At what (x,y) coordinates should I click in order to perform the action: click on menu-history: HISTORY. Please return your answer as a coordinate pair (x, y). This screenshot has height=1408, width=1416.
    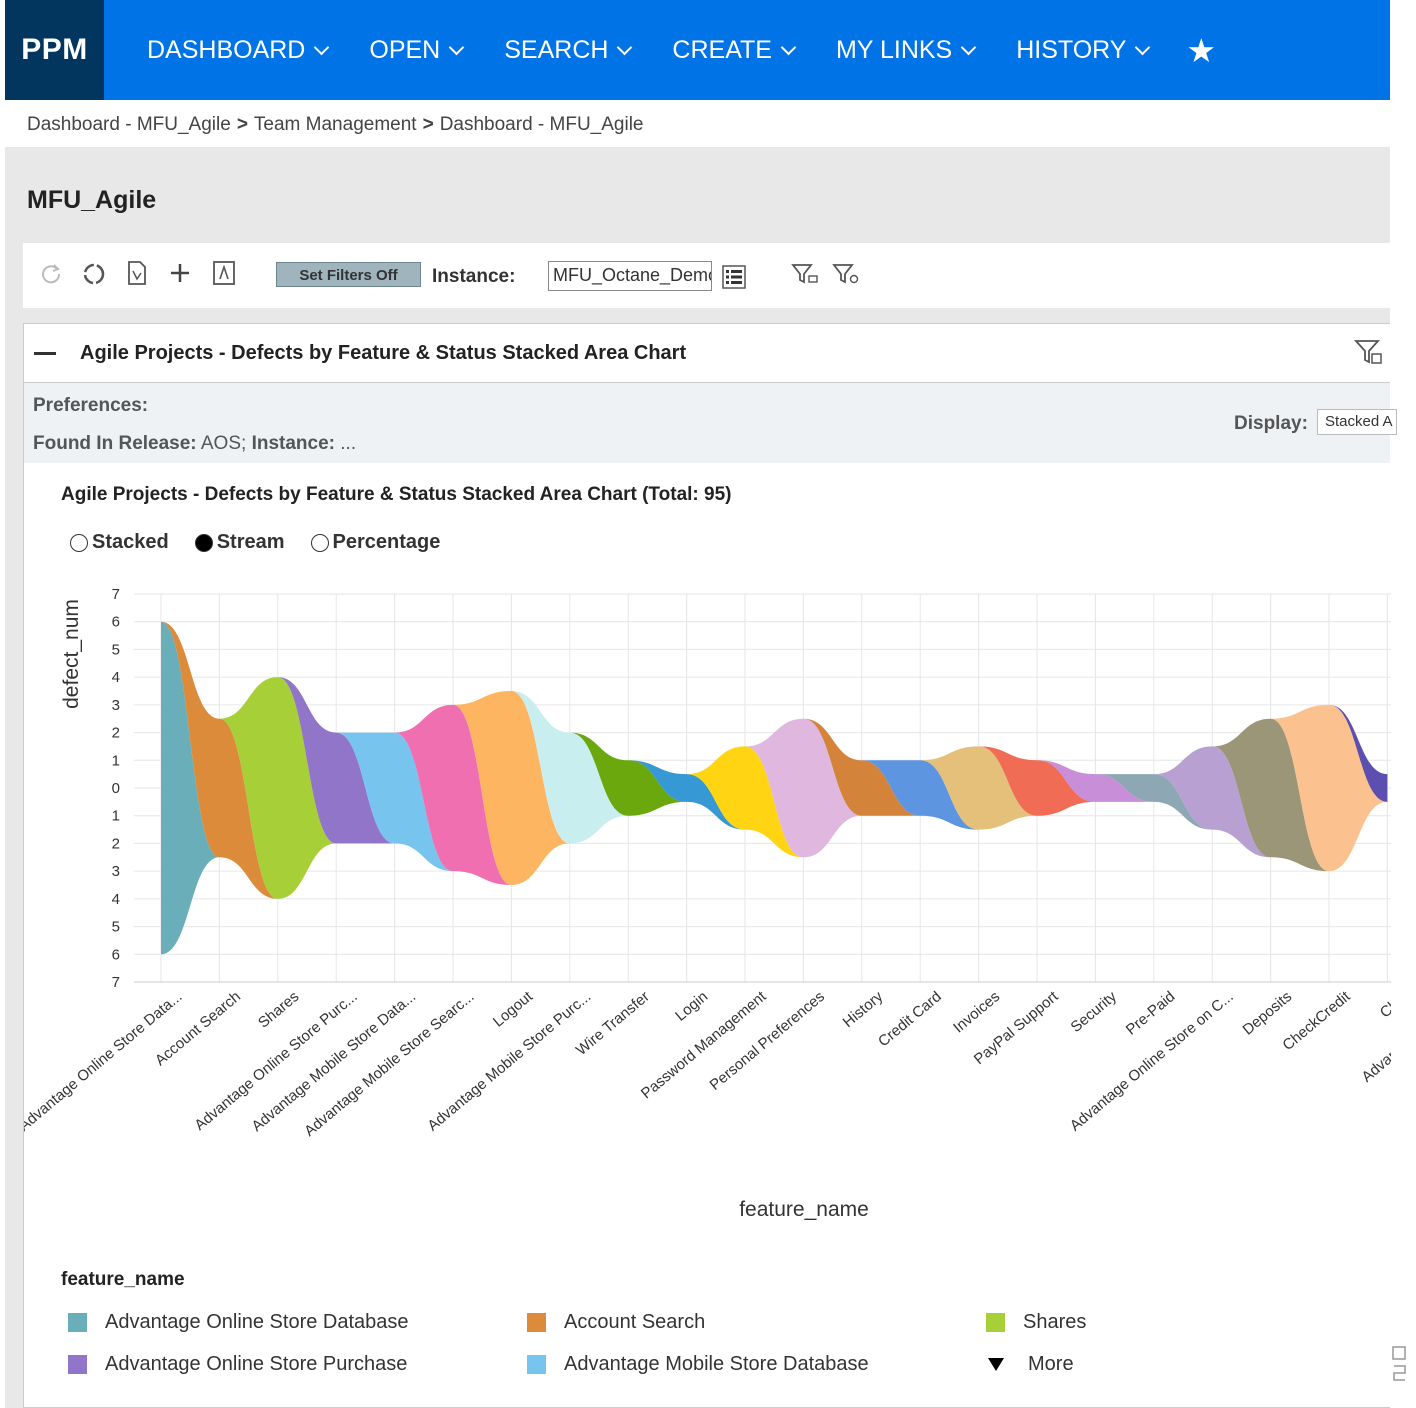
    Looking at the image, I should click on (1083, 50).